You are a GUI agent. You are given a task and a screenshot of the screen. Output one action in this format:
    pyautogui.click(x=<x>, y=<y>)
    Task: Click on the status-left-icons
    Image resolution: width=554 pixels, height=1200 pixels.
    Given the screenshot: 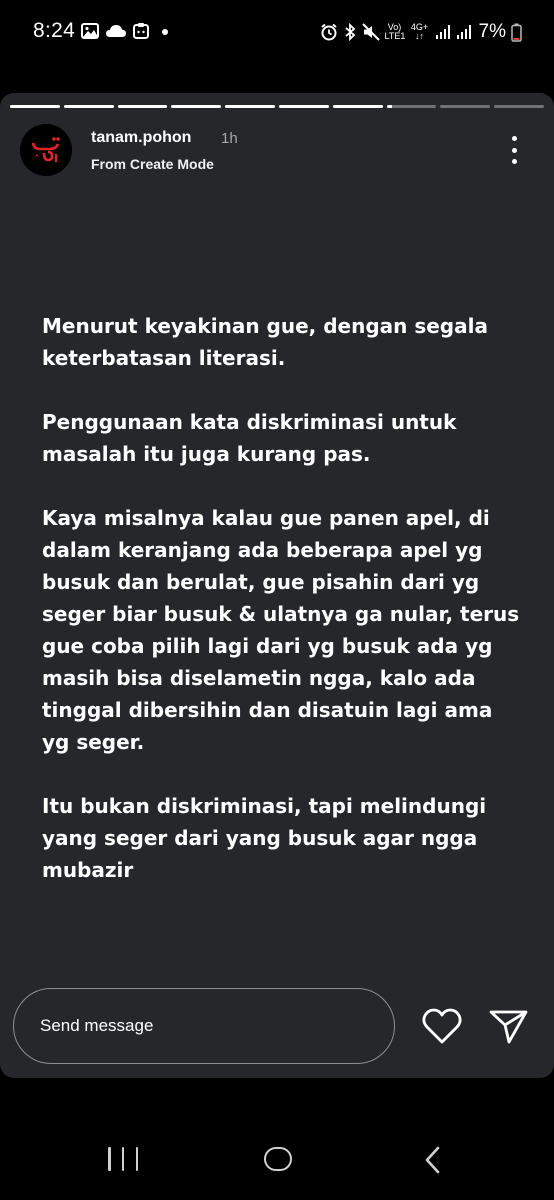 What is the action you would take?
    pyautogui.click(x=115, y=30)
    